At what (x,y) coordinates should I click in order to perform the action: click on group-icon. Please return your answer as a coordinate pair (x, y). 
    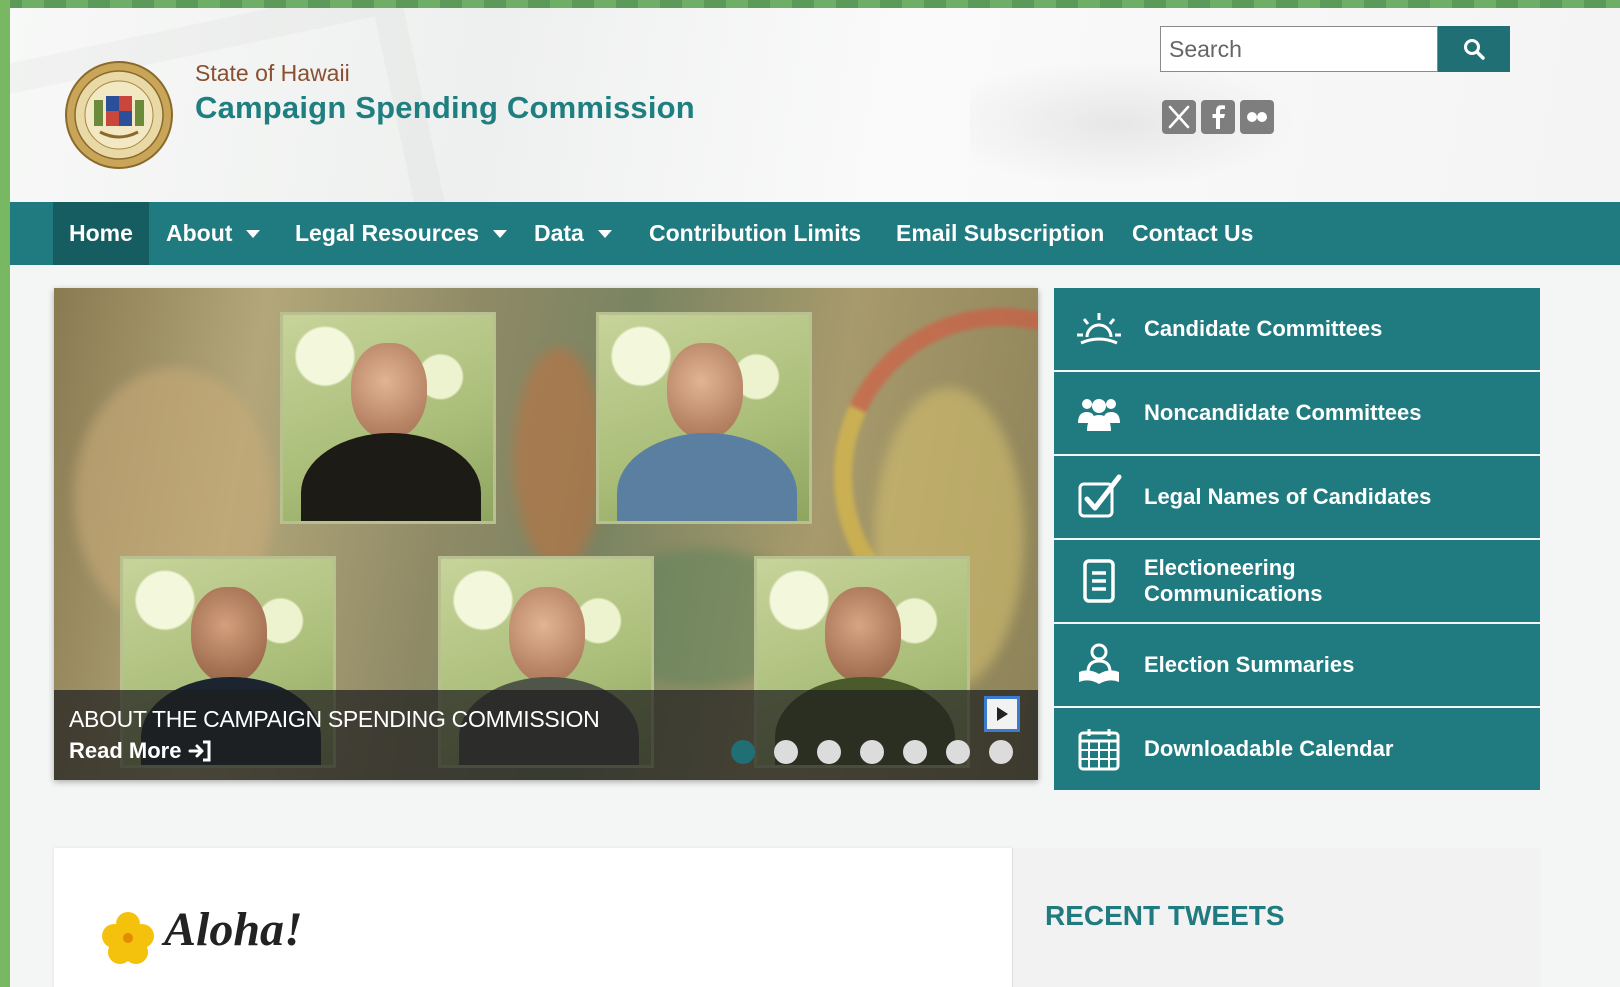
    Looking at the image, I should click on (1099, 415).